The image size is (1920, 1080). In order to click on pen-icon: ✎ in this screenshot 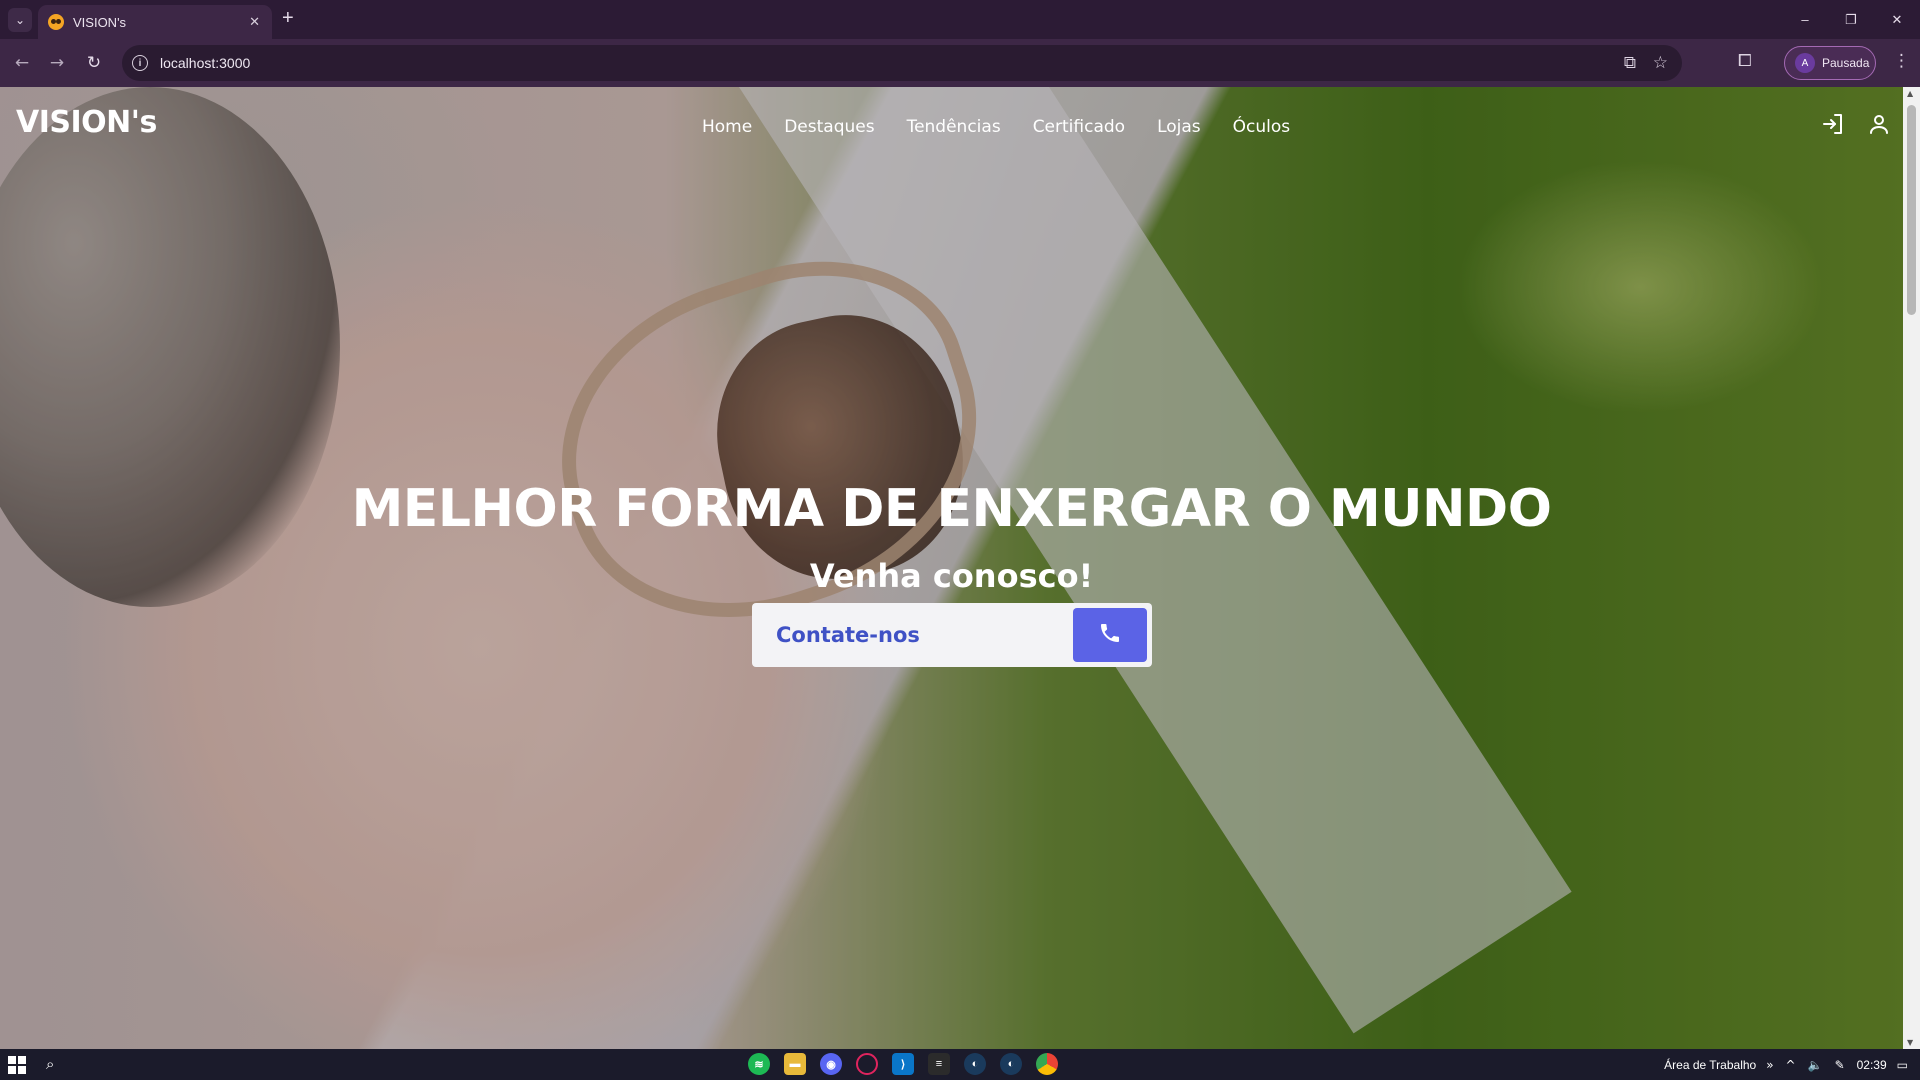, I will do `click(1840, 1065)`.